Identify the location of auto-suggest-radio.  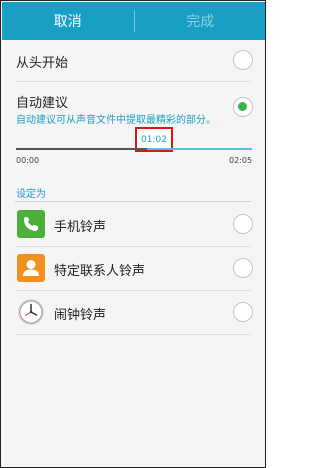
(243, 107).